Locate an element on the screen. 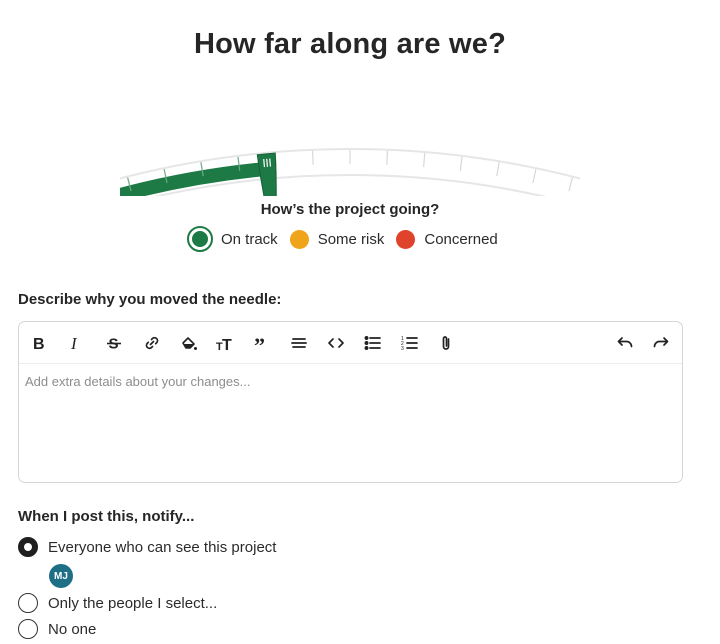  status-option-on-track: On track is located at coordinates (232, 239).